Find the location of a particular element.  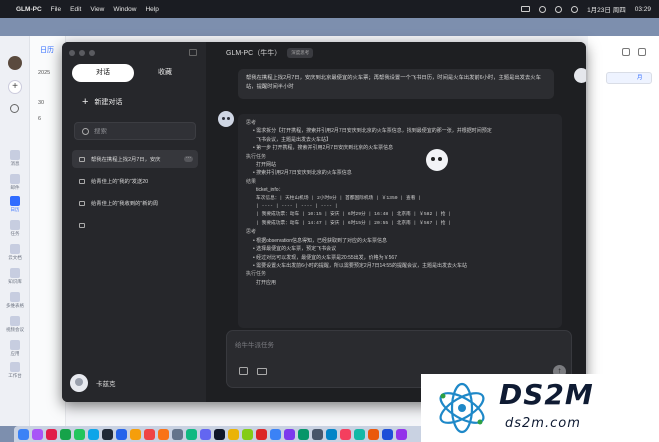

more-options-button: ··· is located at coordinates (188, 159).